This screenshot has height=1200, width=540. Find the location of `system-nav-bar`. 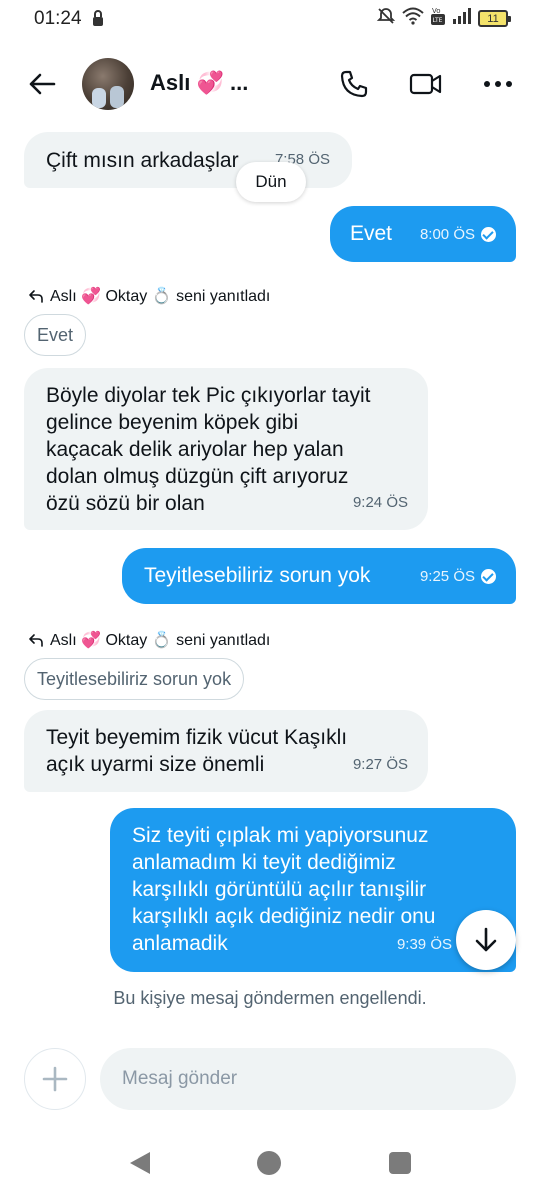

system-nav-bar is located at coordinates (270, 1165).